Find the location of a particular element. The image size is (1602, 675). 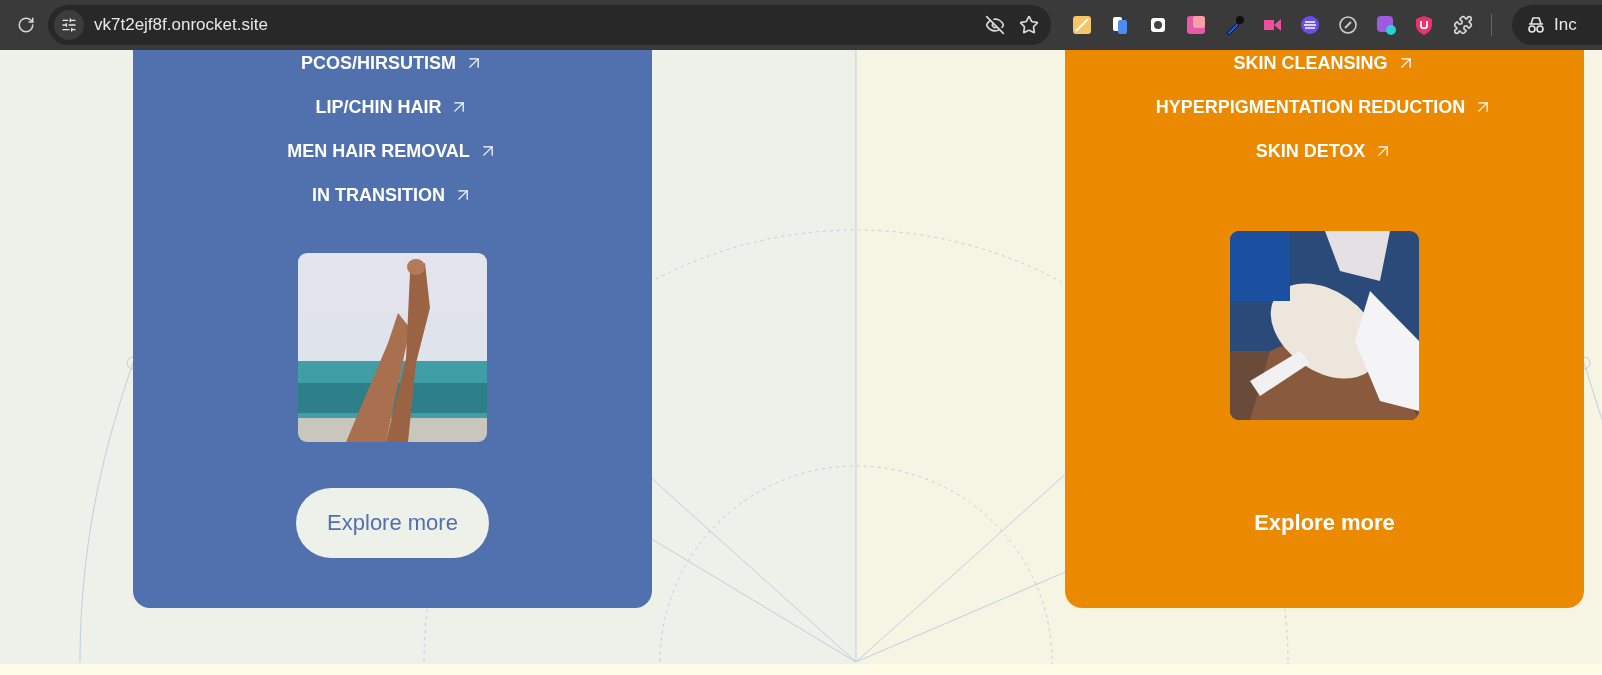

service-link: SKIN CLEANSING is located at coordinates (1324, 63).